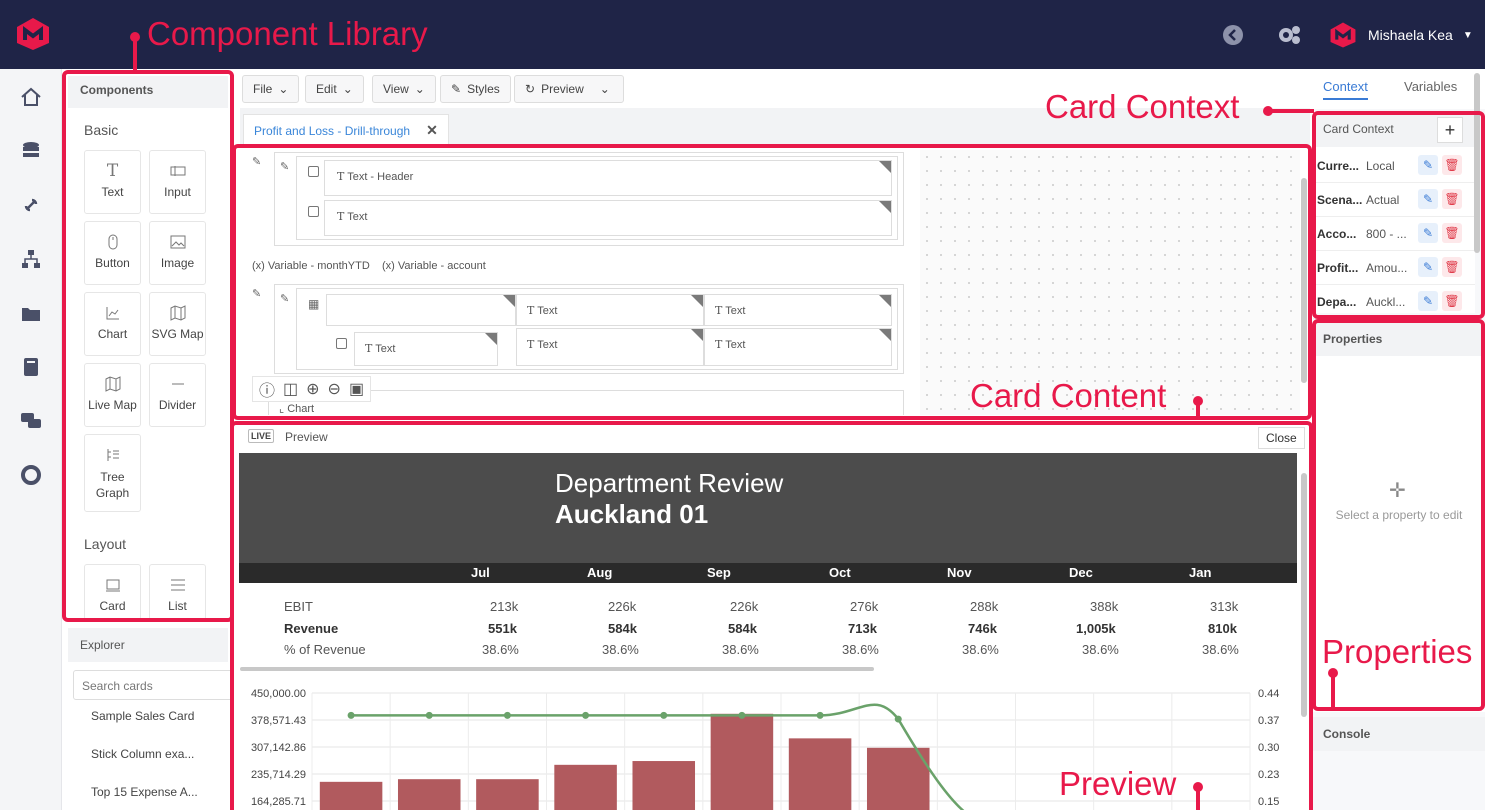 This screenshot has width=1485, height=810. What do you see at coordinates (31, 475) in the screenshot?
I see `help-ring-icon` at bounding box center [31, 475].